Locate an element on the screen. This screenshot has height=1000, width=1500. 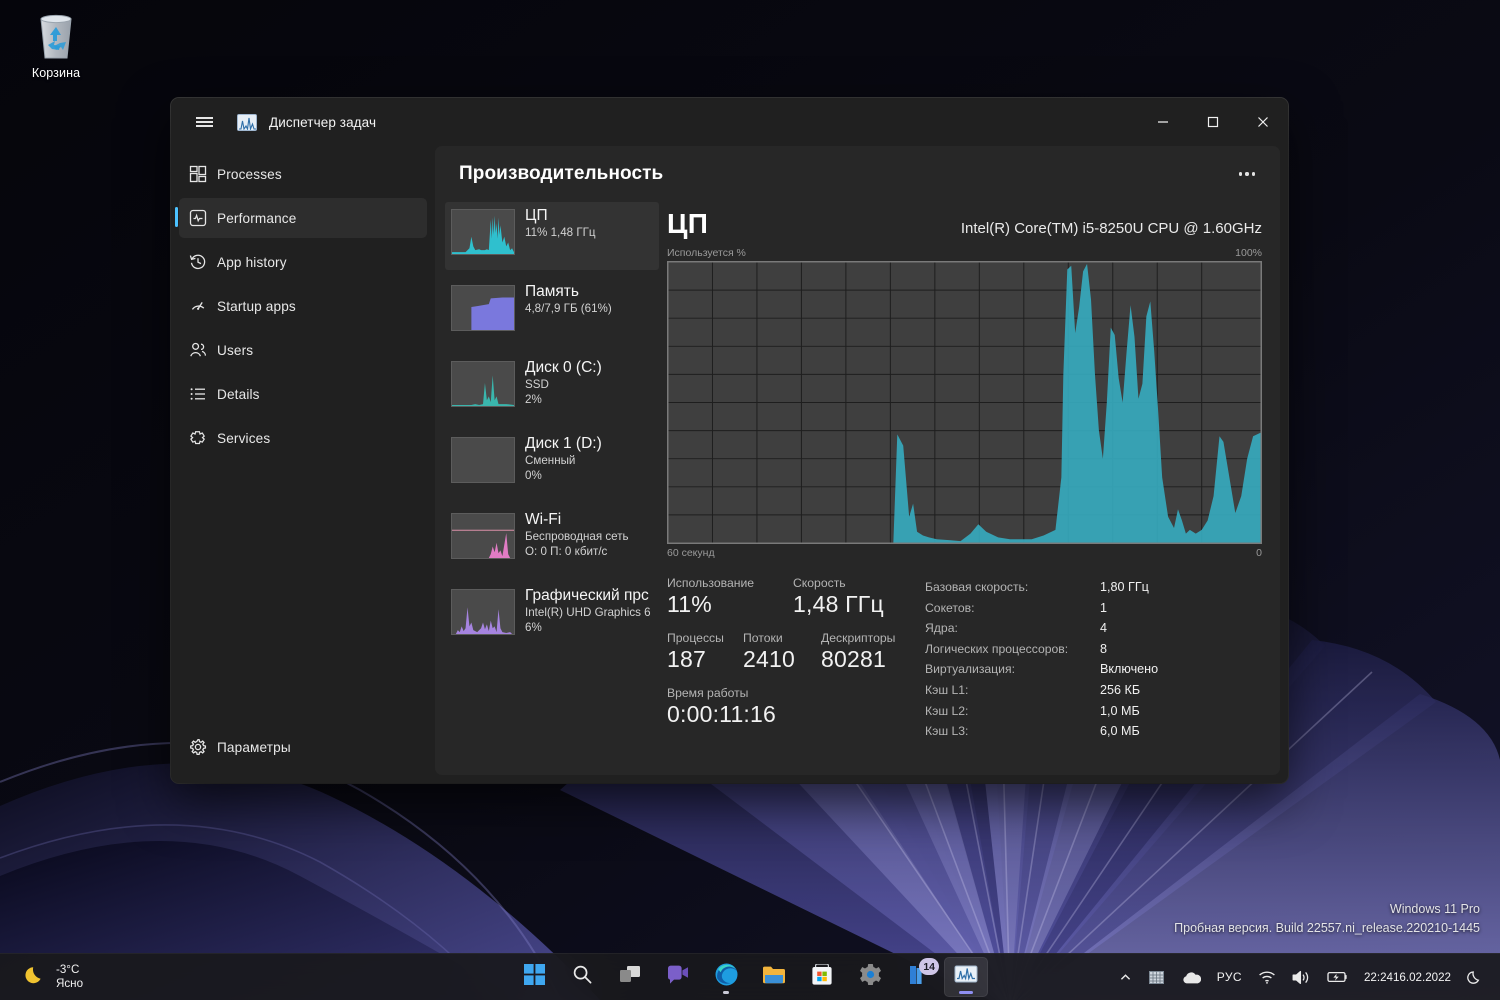
spec-value: 6,0 МБ is located at coordinates (1120, 731).